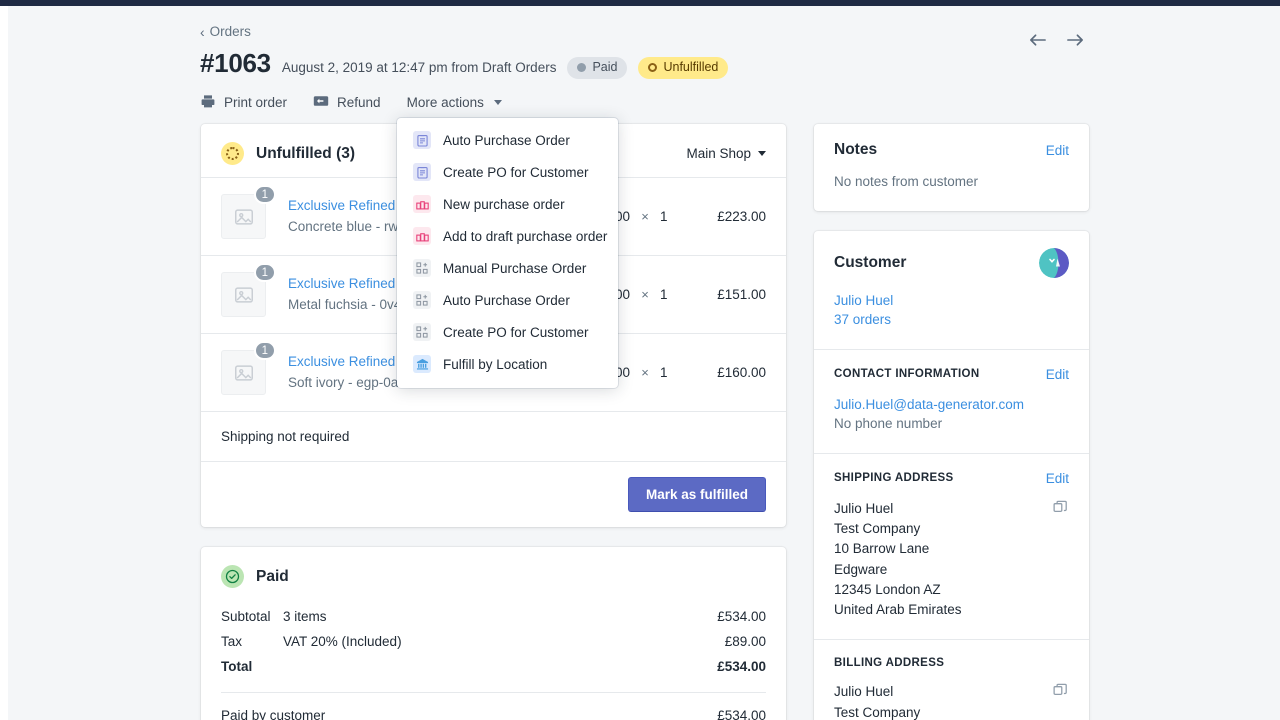 The height and width of the screenshot is (720, 1280). Describe the element at coordinates (493, 706) in the screenshot. I see `paid-by-row: Paid by customer £534.00` at that location.